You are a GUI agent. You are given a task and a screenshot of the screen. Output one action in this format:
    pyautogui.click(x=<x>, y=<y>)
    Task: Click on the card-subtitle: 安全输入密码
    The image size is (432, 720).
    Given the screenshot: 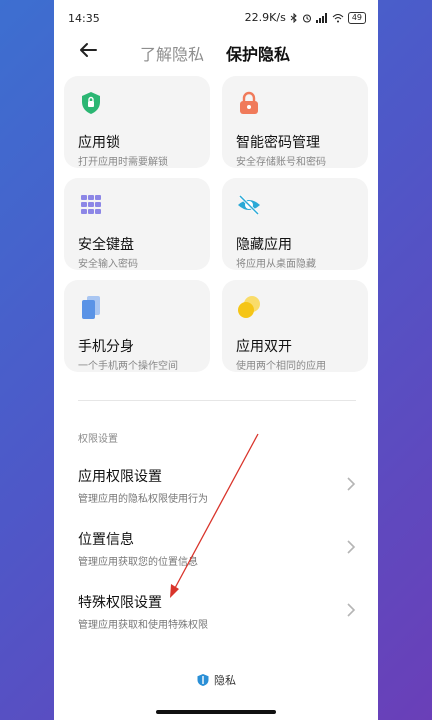 What is the action you would take?
    pyautogui.click(x=108, y=264)
    